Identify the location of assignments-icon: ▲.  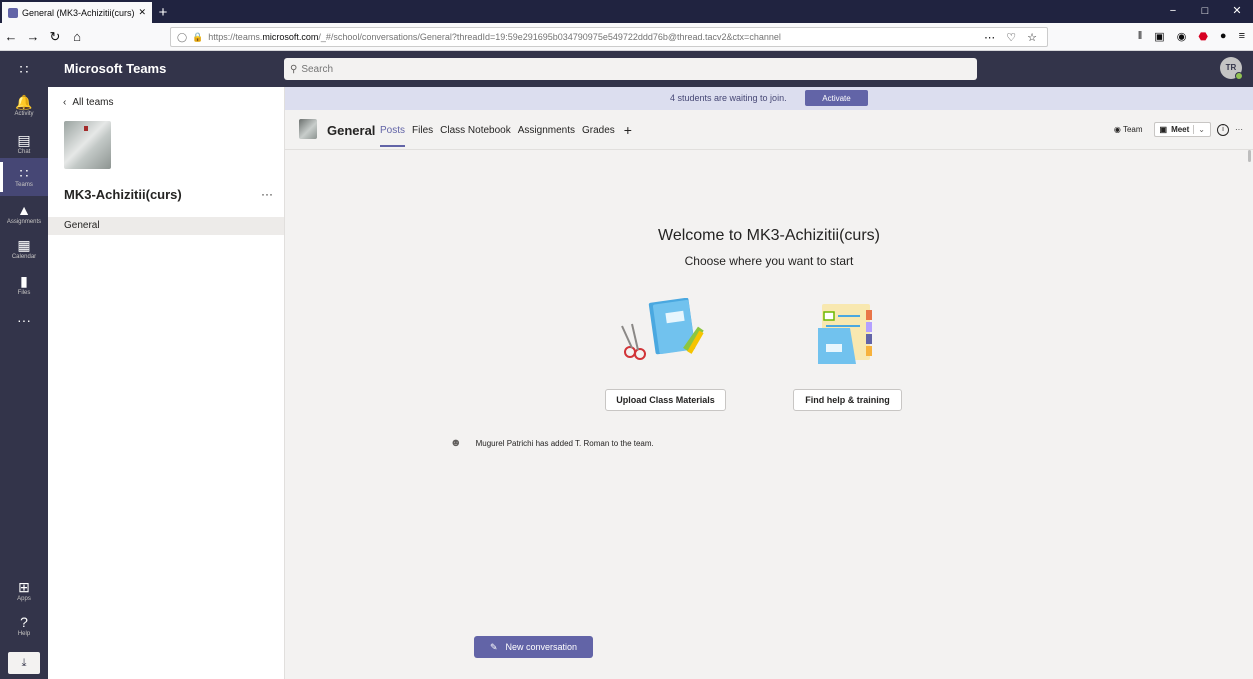
(24, 210).